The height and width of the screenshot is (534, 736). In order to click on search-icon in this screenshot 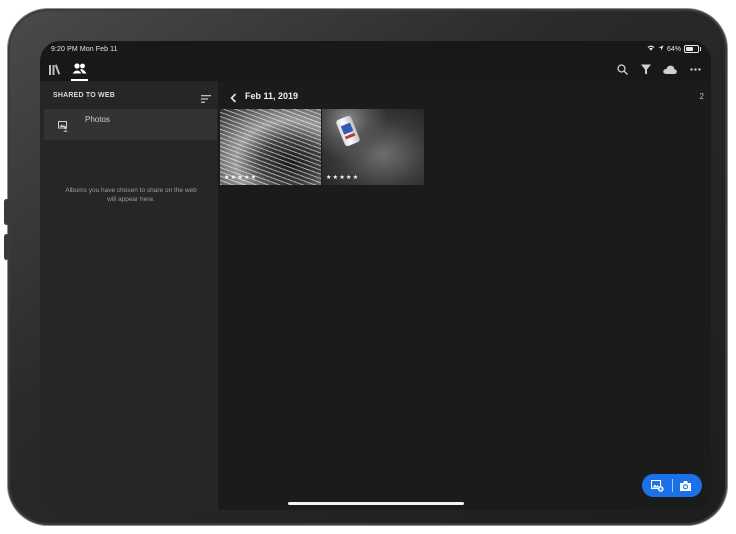, I will do `click(622, 69)`.